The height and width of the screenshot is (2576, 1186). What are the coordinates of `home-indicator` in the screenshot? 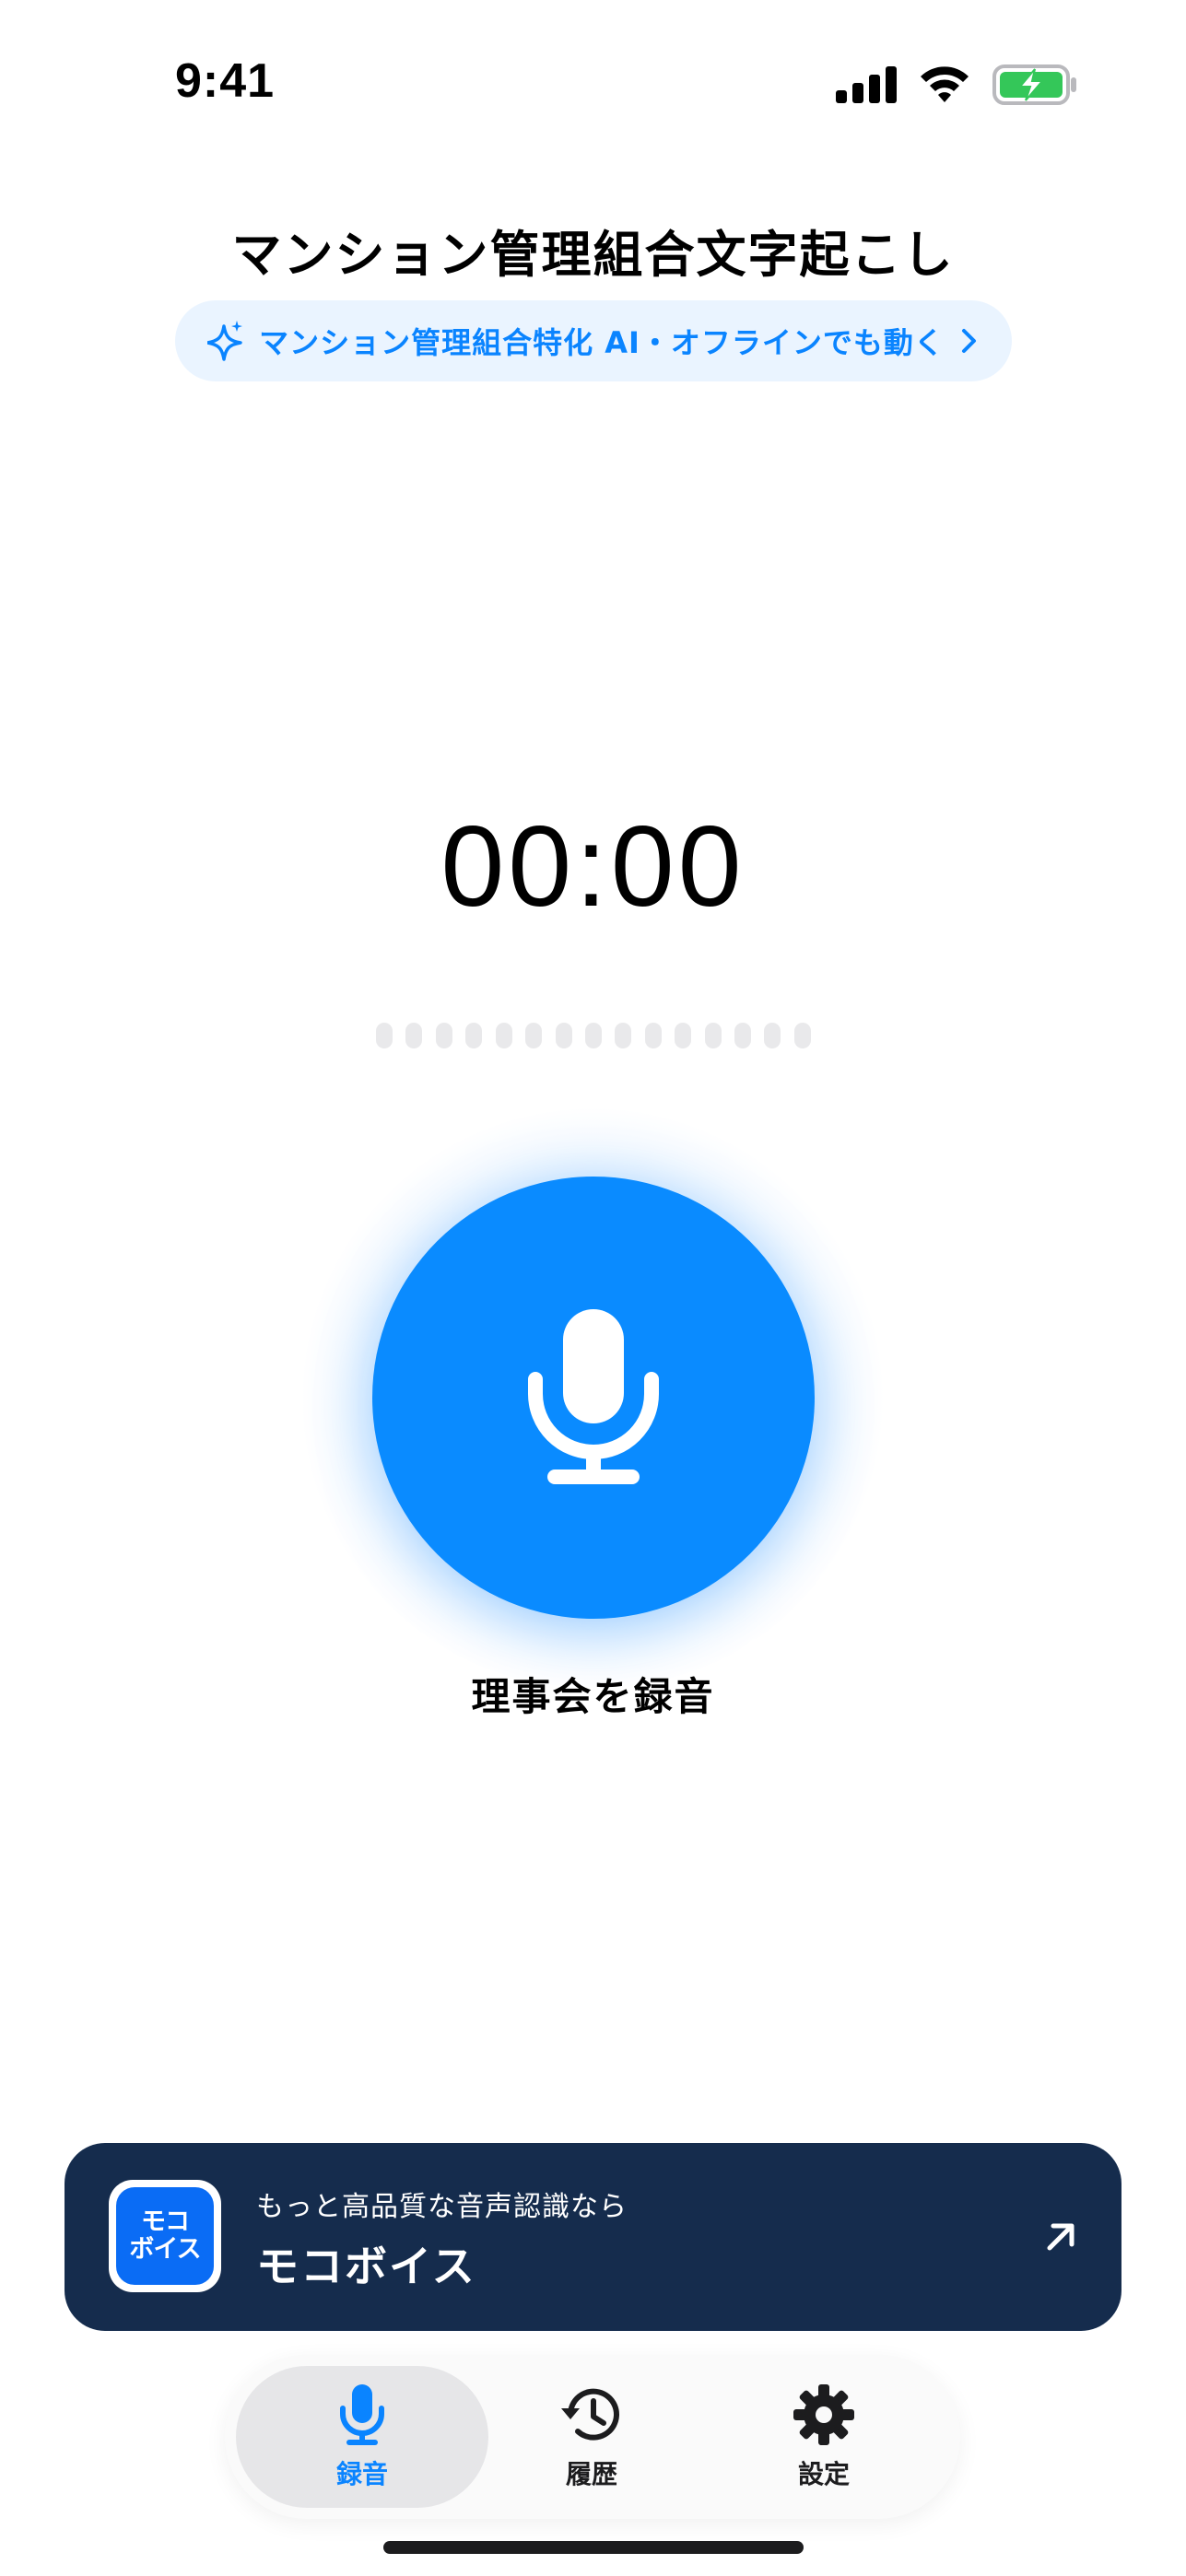 It's located at (593, 2547).